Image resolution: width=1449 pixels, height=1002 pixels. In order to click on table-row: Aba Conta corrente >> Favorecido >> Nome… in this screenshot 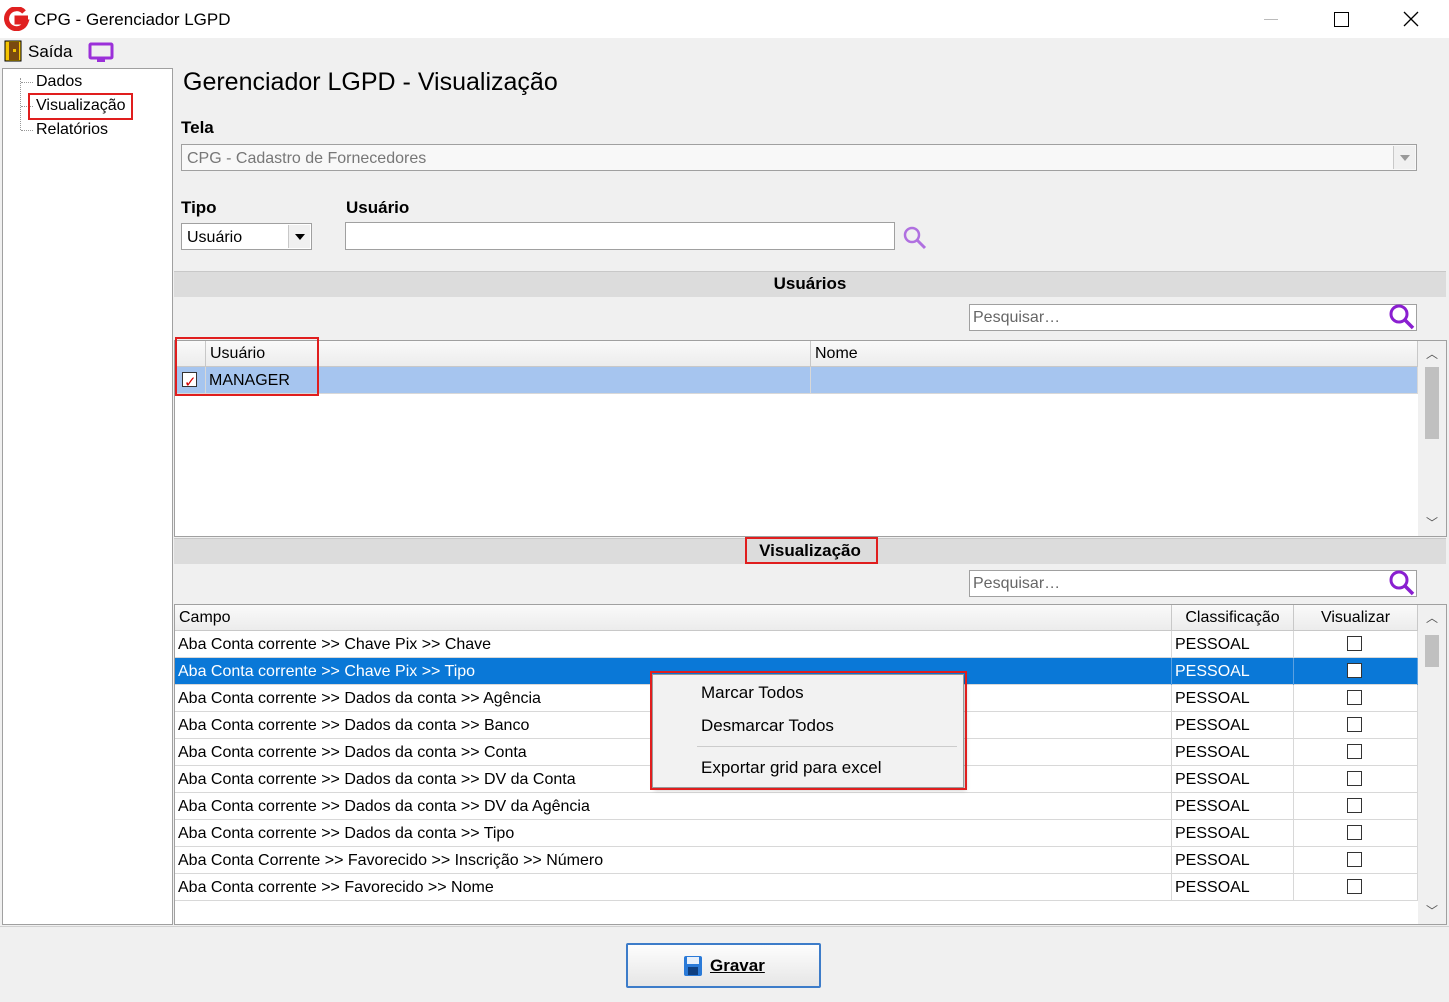, I will do `click(796, 887)`.